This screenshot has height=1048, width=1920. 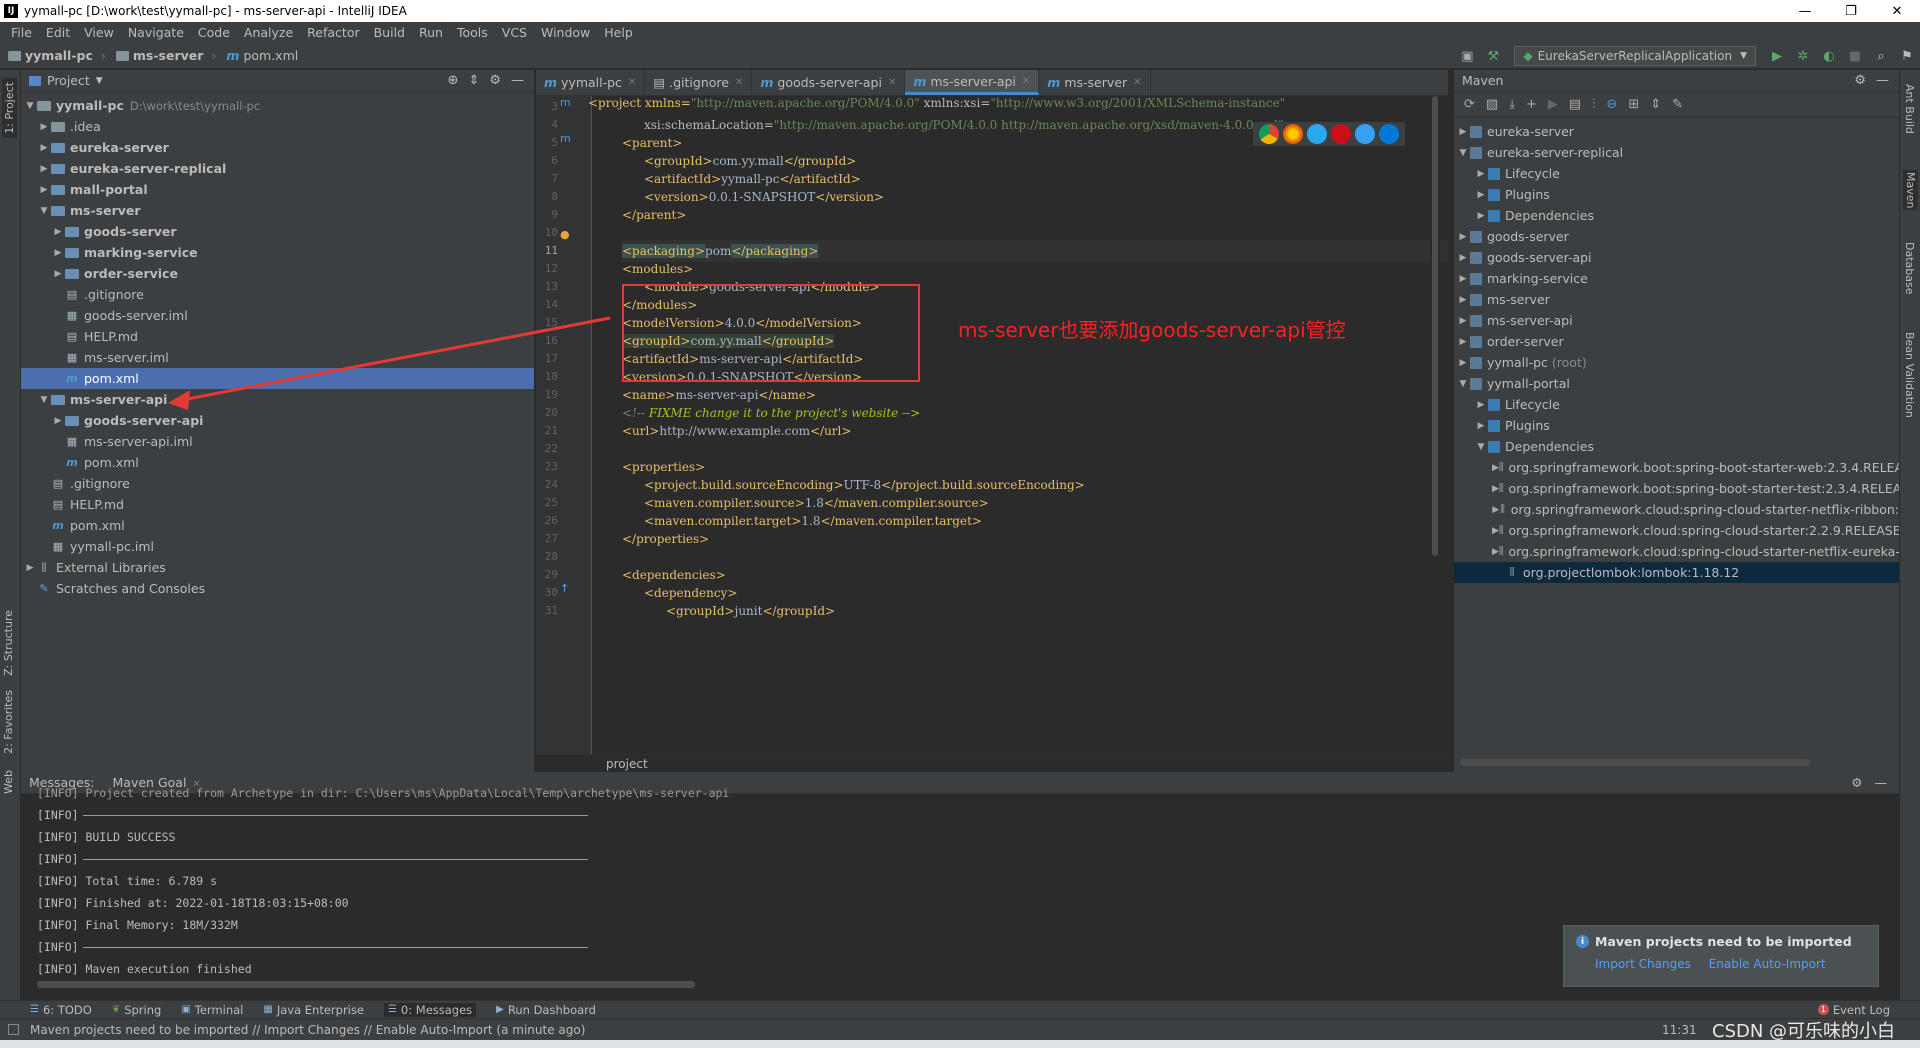 What do you see at coordinates (8, 643) in the screenshot?
I see `tab-structure-tool: Z: Structure` at bounding box center [8, 643].